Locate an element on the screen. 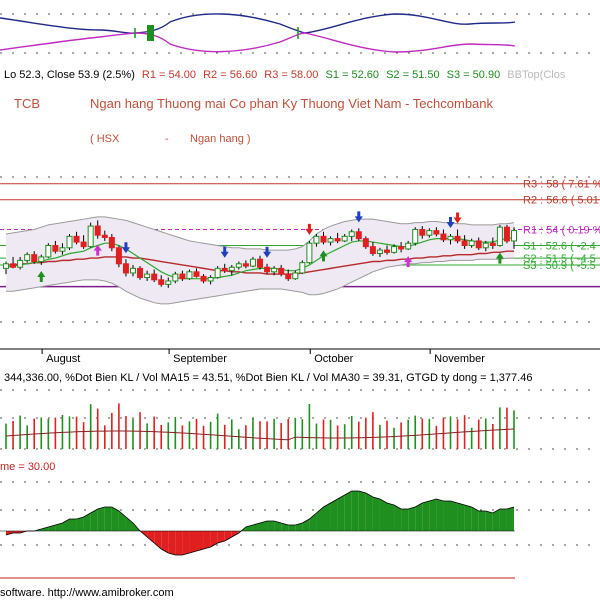 The image size is (600, 600). pivot-label-s1: S1 : 52.6 ( -2.4 is located at coordinates (559, 246).